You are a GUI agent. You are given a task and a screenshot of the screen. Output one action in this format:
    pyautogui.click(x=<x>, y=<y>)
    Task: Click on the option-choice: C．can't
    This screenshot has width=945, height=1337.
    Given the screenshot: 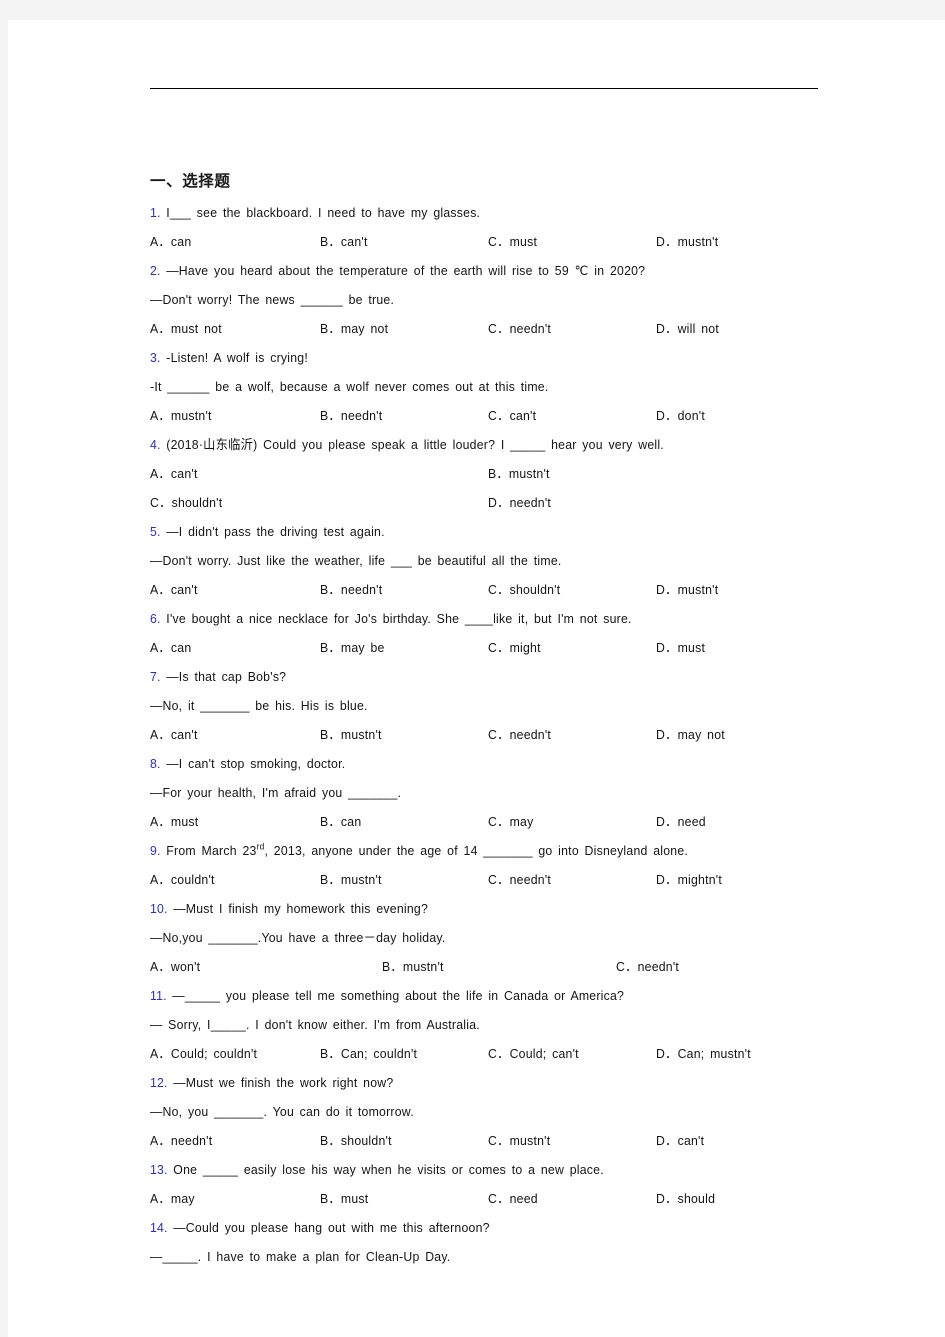 What is the action you would take?
    pyautogui.click(x=512, y=415)
    